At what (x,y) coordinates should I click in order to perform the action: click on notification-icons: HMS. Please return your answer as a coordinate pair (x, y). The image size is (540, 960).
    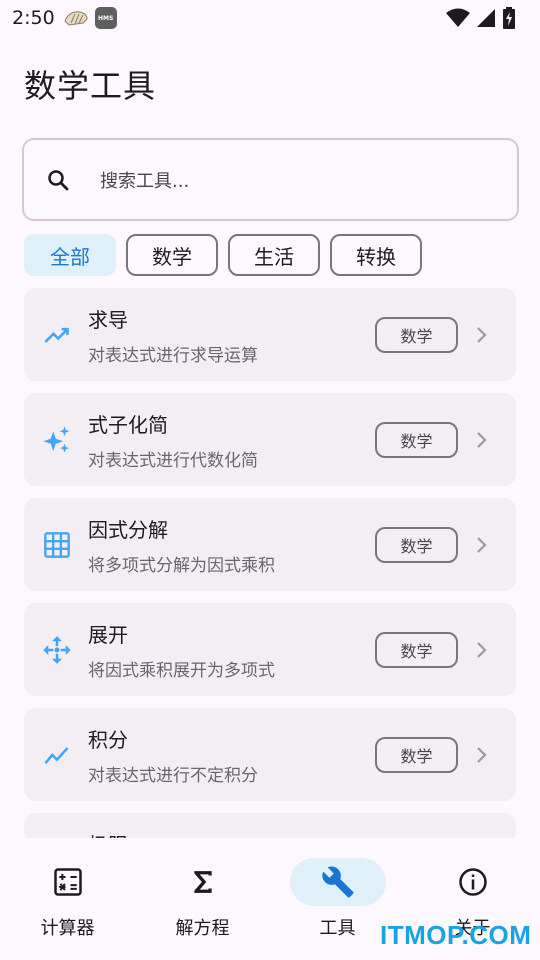
    Looking at the image, I should click on (90, 18).